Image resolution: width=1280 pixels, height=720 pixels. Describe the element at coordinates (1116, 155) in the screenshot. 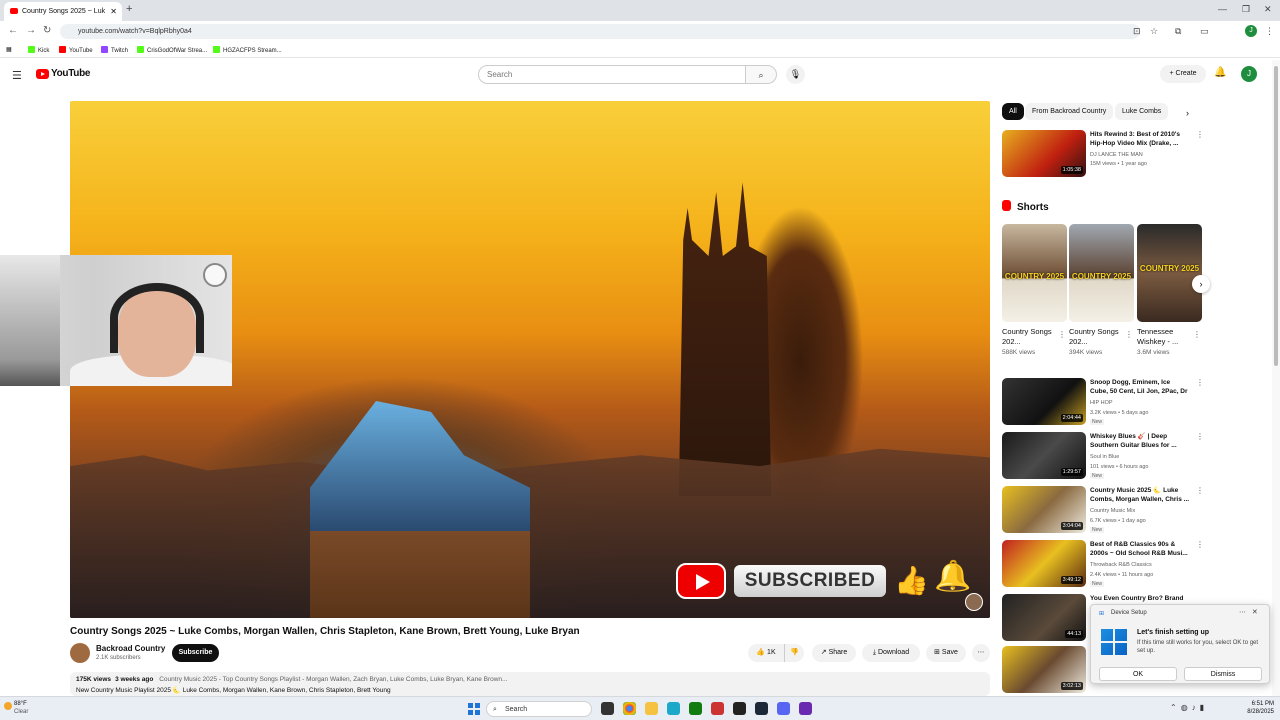

I see `video-channel: DJ LANCE THE MAN` at that location.